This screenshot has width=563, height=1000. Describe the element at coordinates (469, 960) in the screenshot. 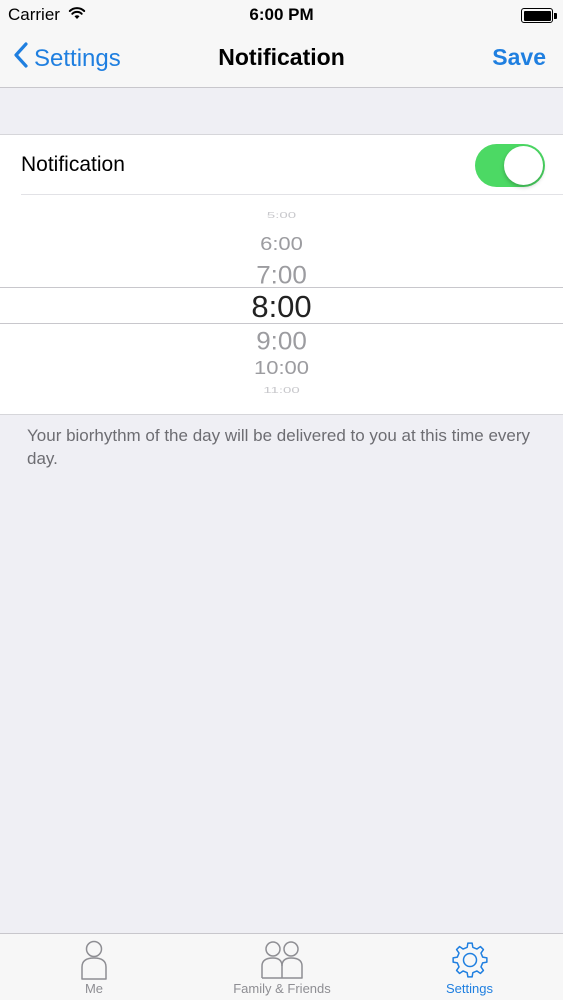

I see `gear-icon` at that location.